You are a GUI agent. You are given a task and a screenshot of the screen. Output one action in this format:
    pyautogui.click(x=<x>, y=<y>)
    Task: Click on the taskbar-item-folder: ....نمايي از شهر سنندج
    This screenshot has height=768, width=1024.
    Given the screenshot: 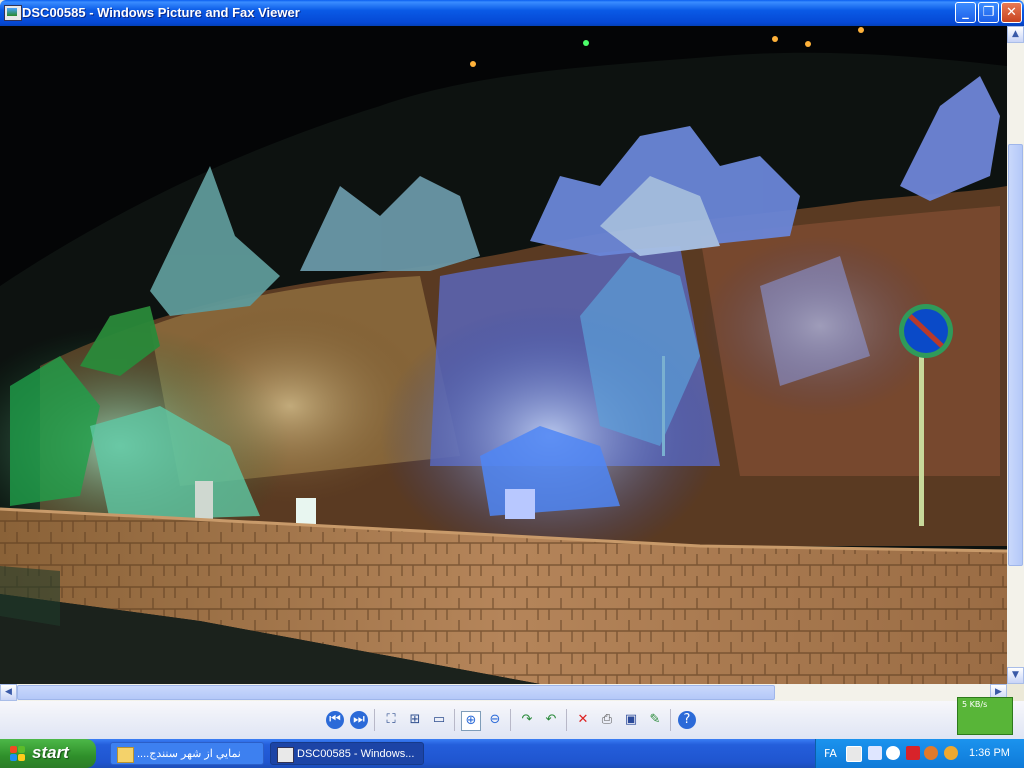 What is the action you would take?
    pyautogui.click(x=187, y=753)
    